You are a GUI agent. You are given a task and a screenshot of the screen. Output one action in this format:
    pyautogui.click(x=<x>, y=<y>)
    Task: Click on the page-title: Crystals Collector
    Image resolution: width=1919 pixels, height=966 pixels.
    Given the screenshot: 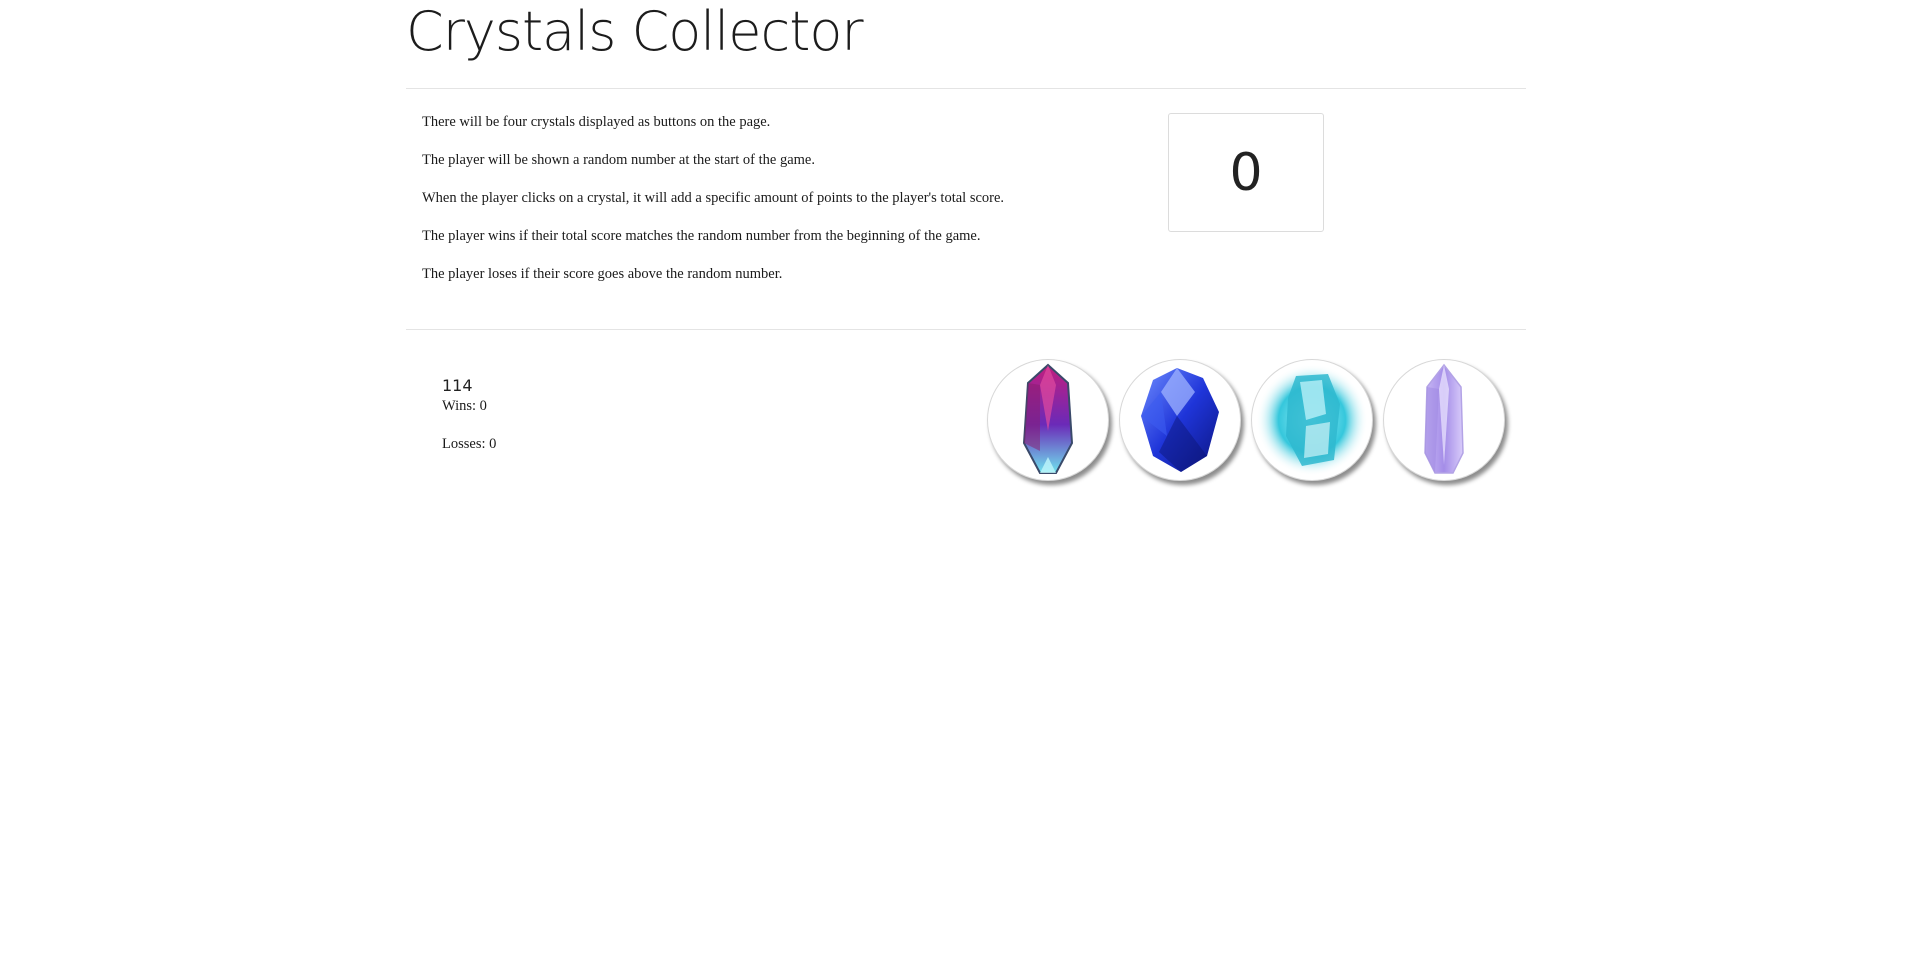 What is the action you would take?
    pyautogui.click(x=635, y=31)
    